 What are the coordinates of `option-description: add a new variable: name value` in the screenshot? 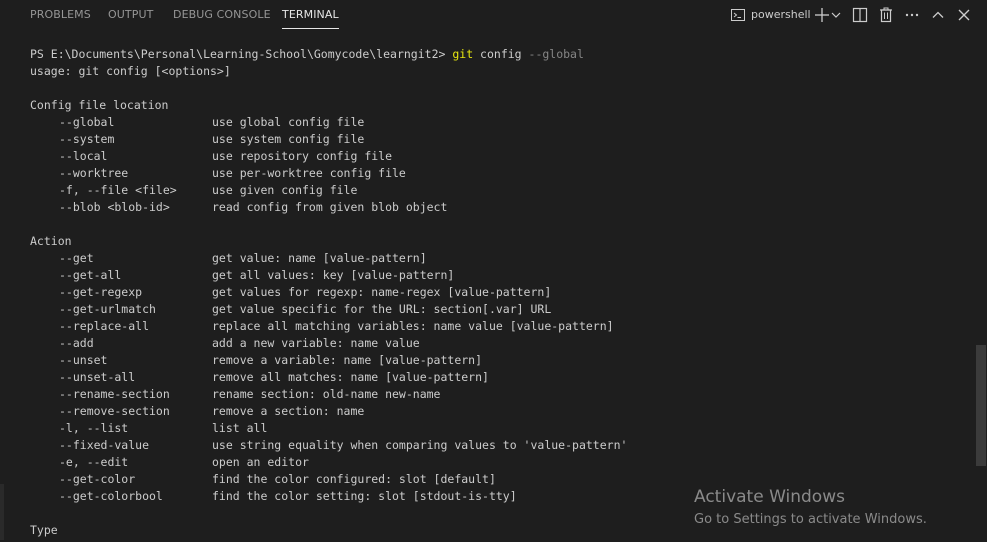 It's located at (316, 343).